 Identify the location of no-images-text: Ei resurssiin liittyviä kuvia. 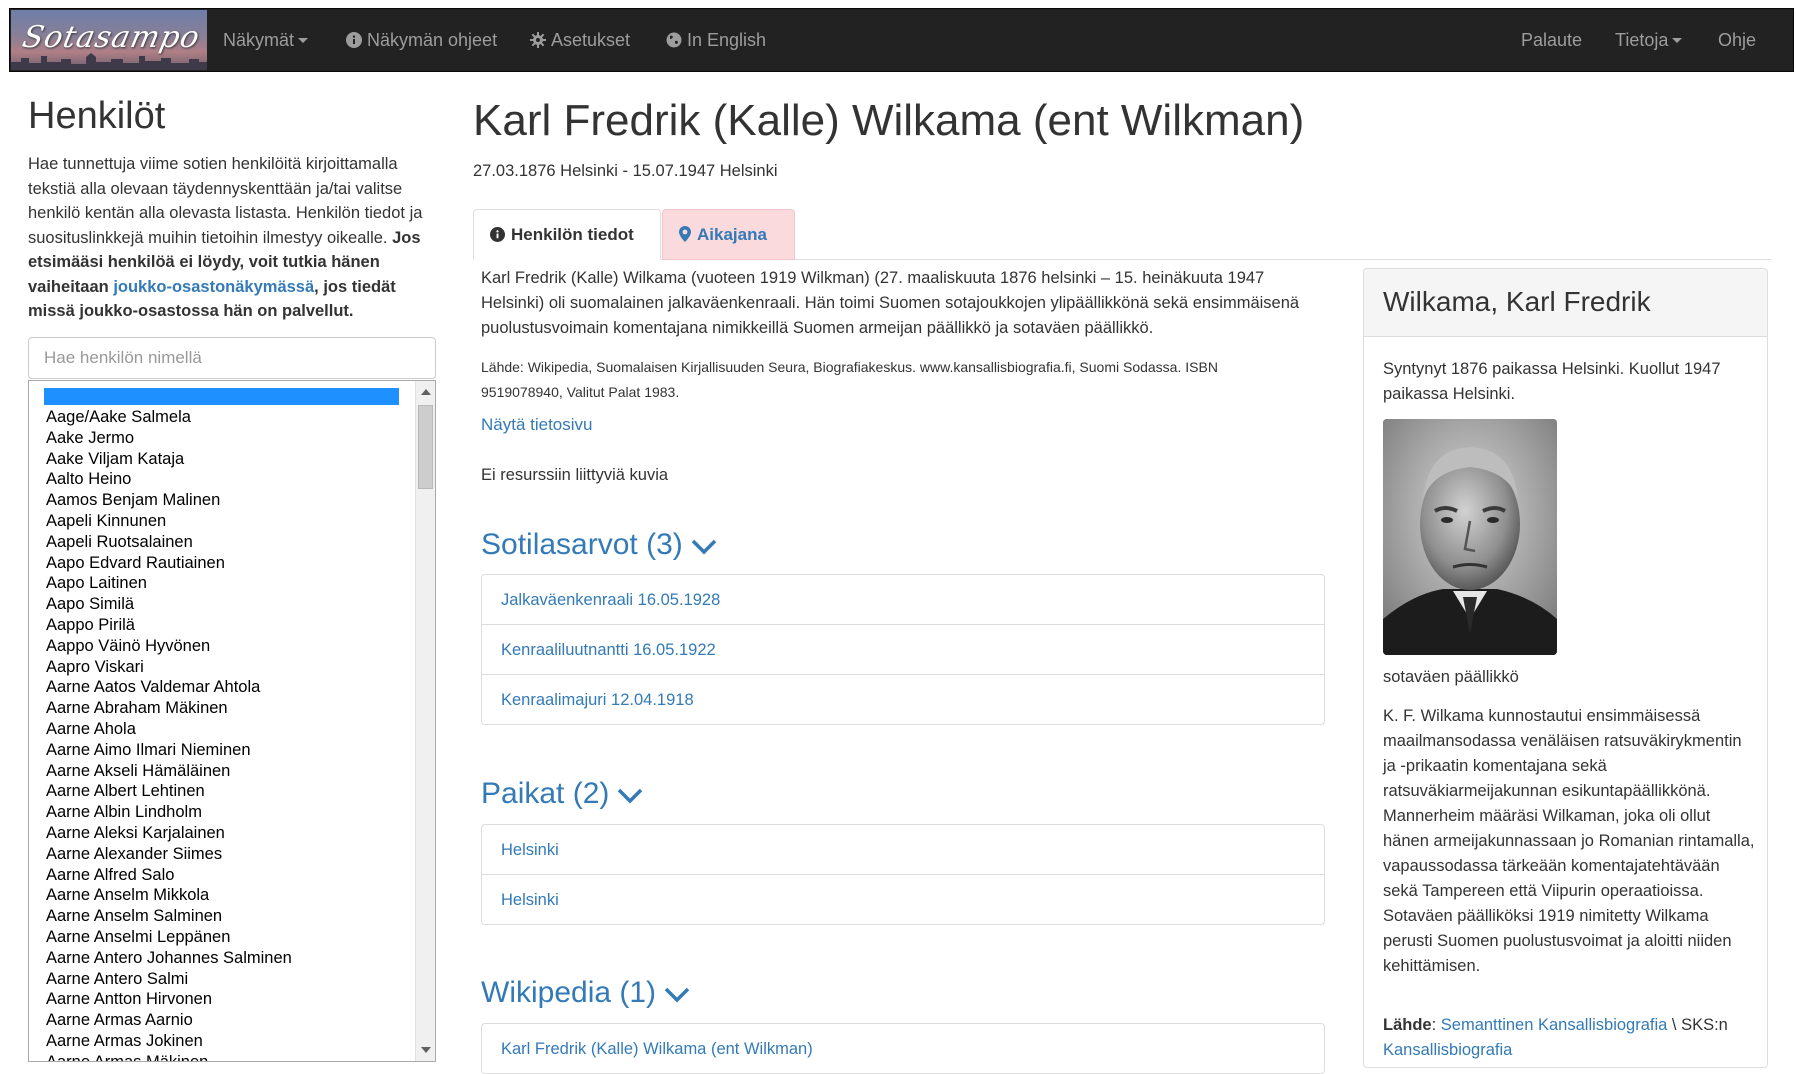
(575, 475).